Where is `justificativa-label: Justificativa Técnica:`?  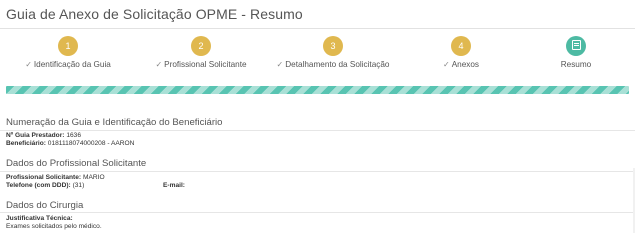
justificativa-label: Justificativa Técnica: is located at coordinates (39, 218).